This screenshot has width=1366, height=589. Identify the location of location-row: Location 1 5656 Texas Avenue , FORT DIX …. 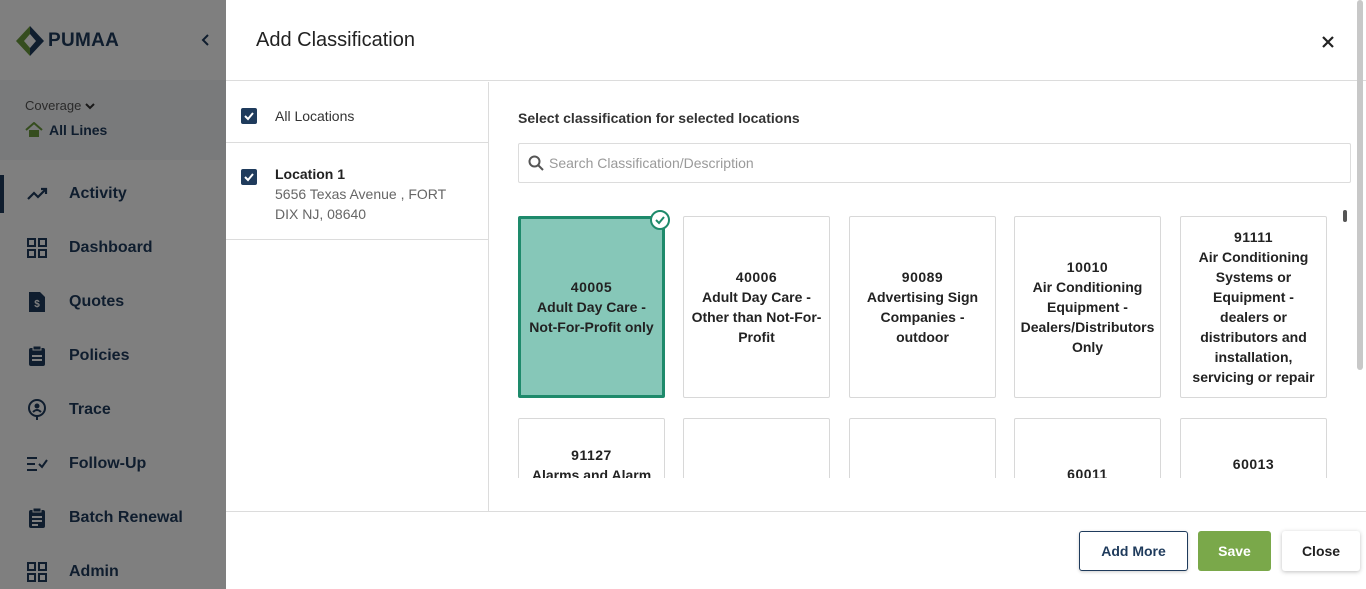
(357, 191).